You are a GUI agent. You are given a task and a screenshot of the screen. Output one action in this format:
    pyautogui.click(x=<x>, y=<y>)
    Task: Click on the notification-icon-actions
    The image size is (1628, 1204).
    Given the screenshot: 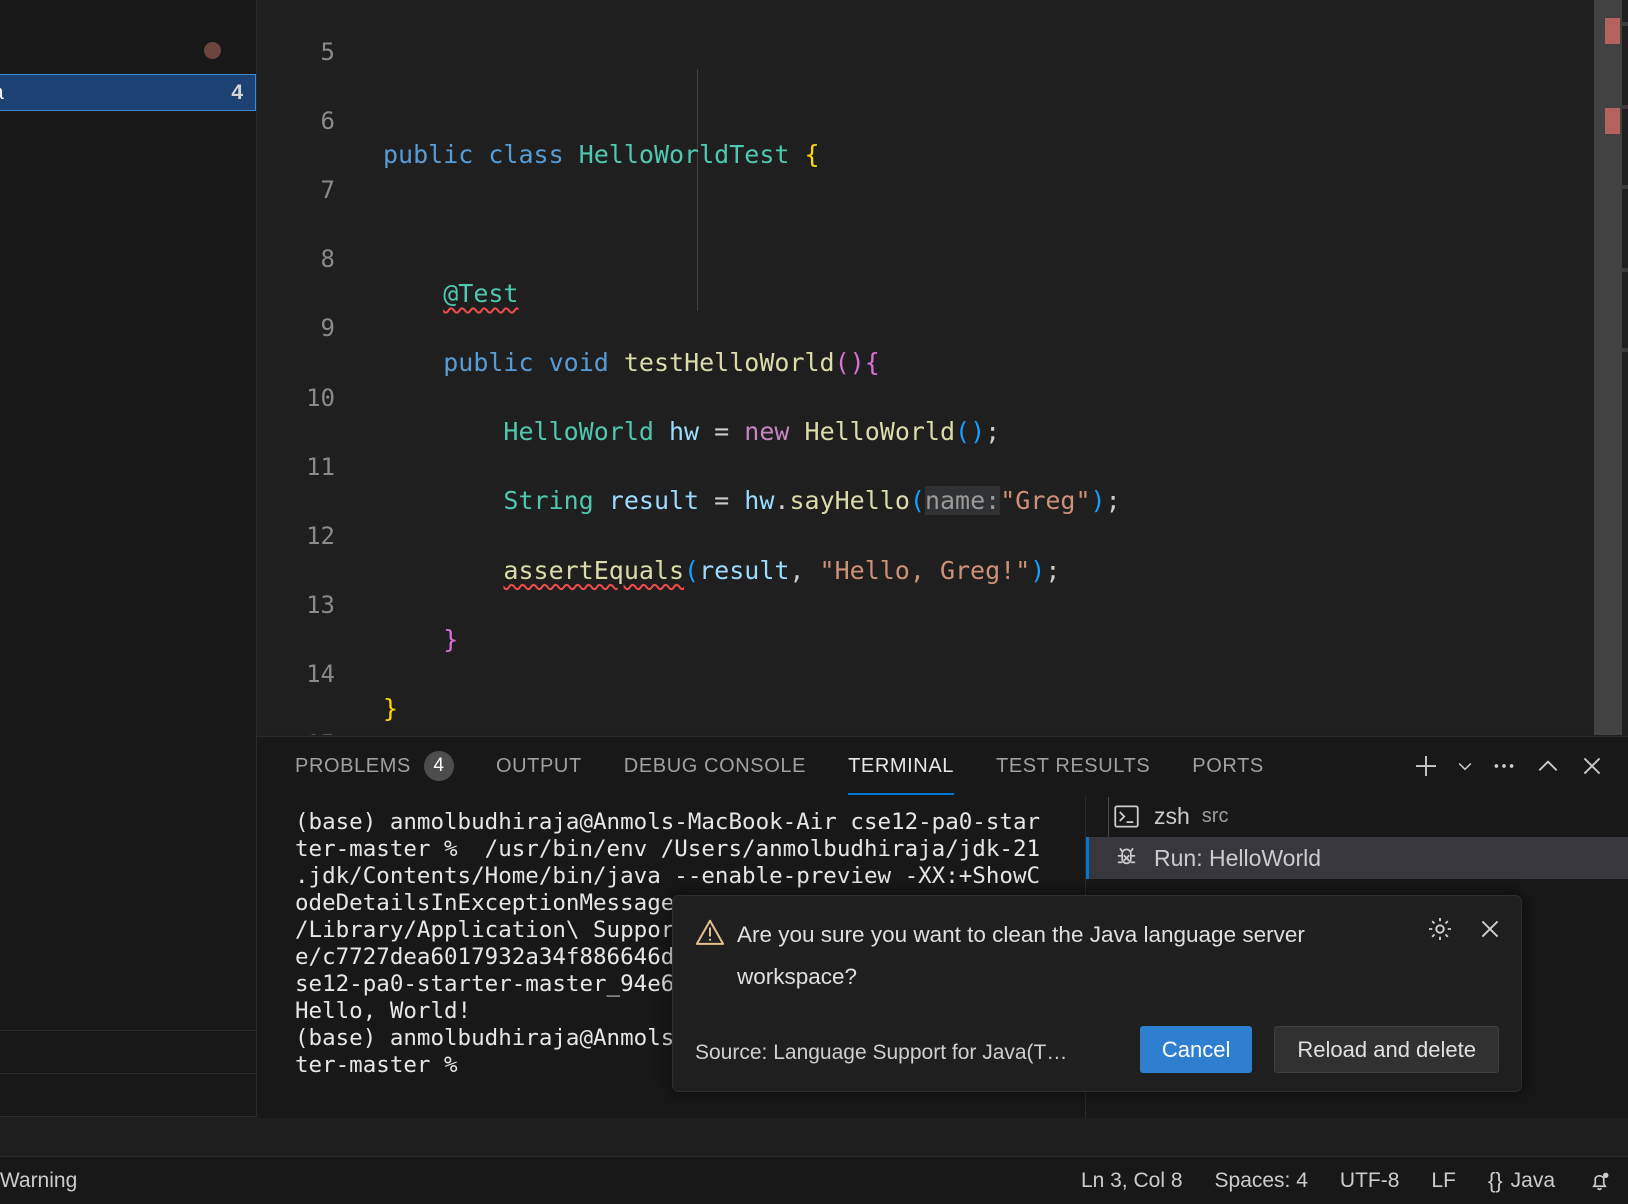 What is the action you would take?
    pyautogui.click(x=1465, y=929)
    